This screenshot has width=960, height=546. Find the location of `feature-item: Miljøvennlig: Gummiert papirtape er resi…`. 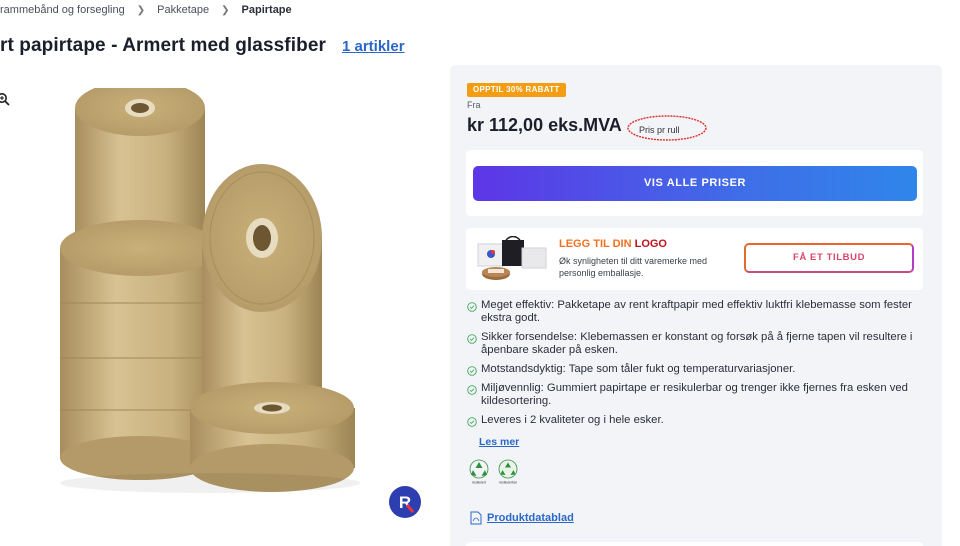

feature-item: Miljøvennlig: Gummiert papirtape er resi… is located at coordinates (697, 395).